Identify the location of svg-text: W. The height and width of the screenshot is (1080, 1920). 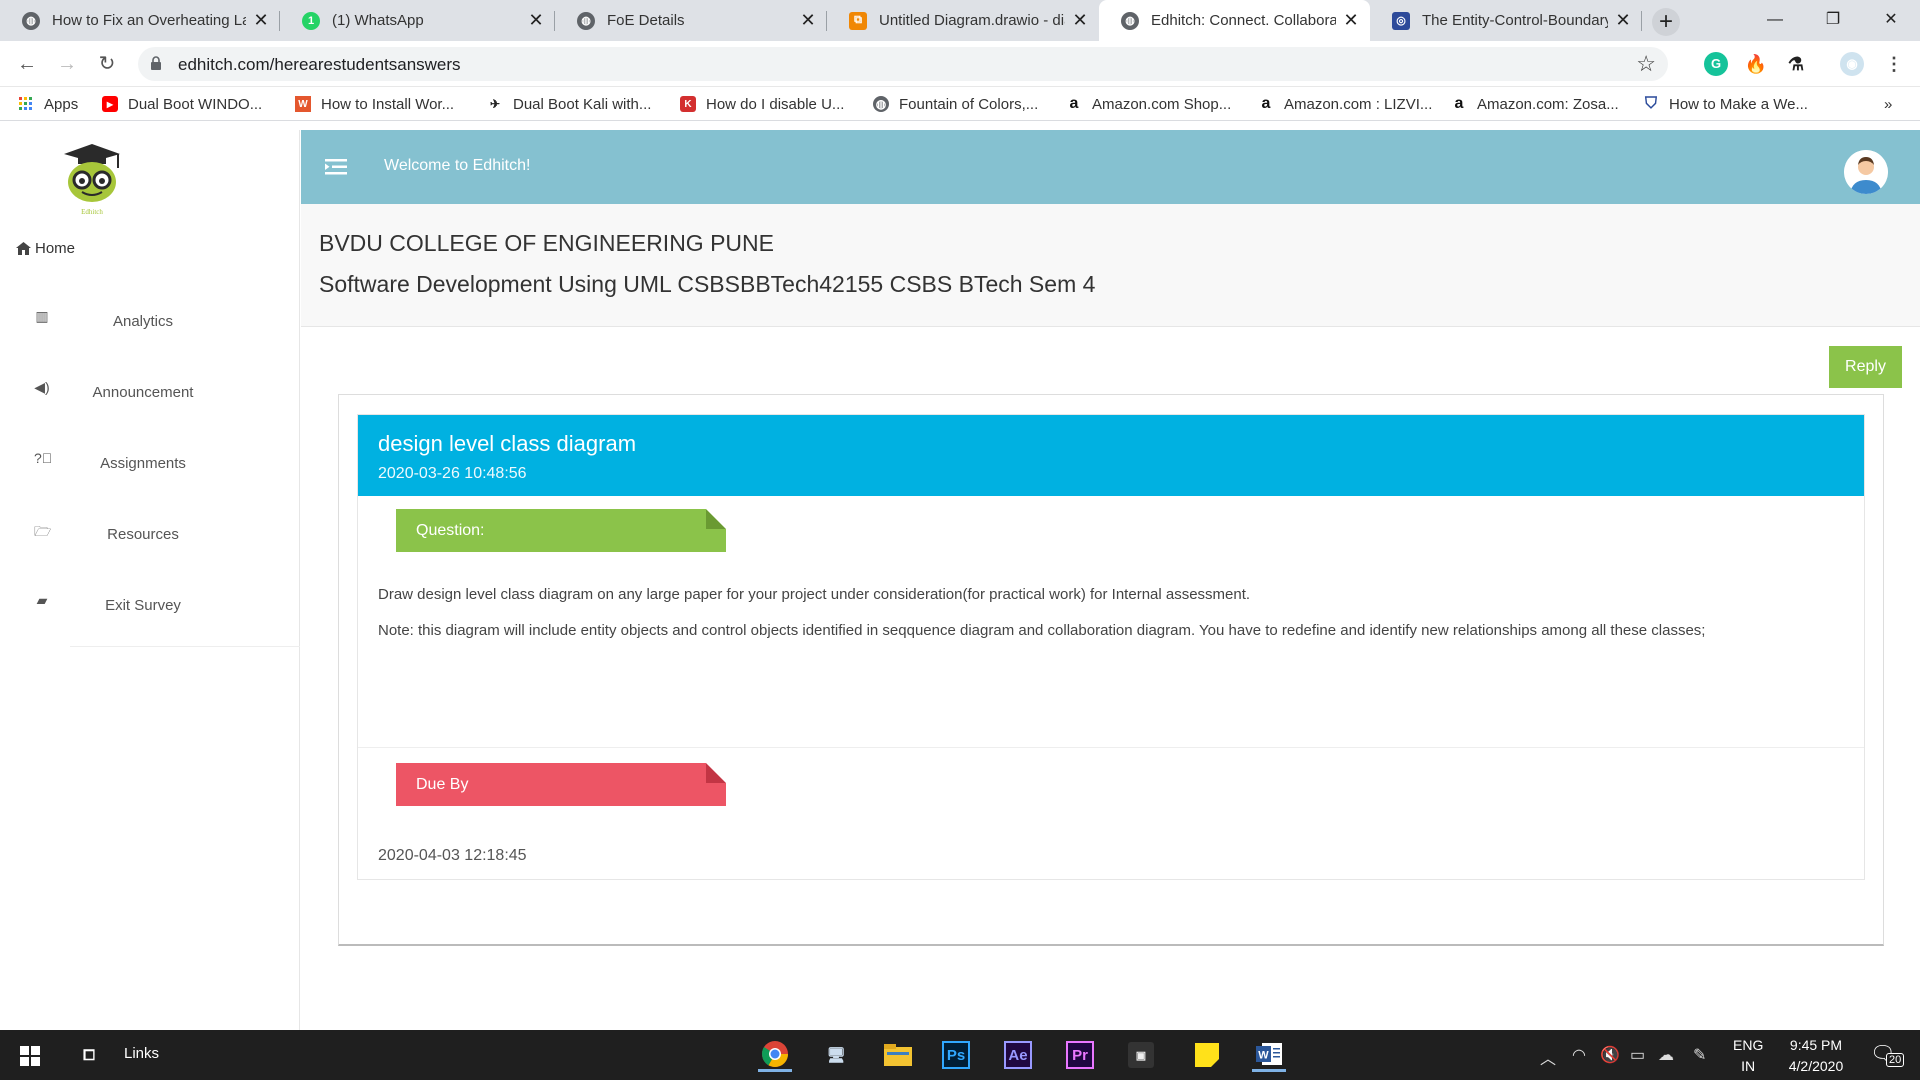
(1263, 1055).